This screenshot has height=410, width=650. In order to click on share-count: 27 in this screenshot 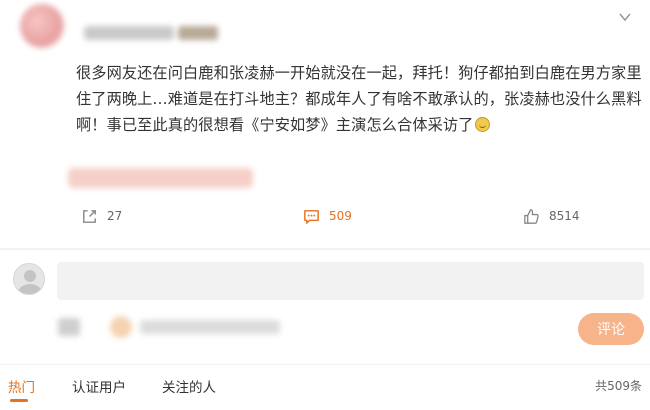, I will do `click(115, 216)`.